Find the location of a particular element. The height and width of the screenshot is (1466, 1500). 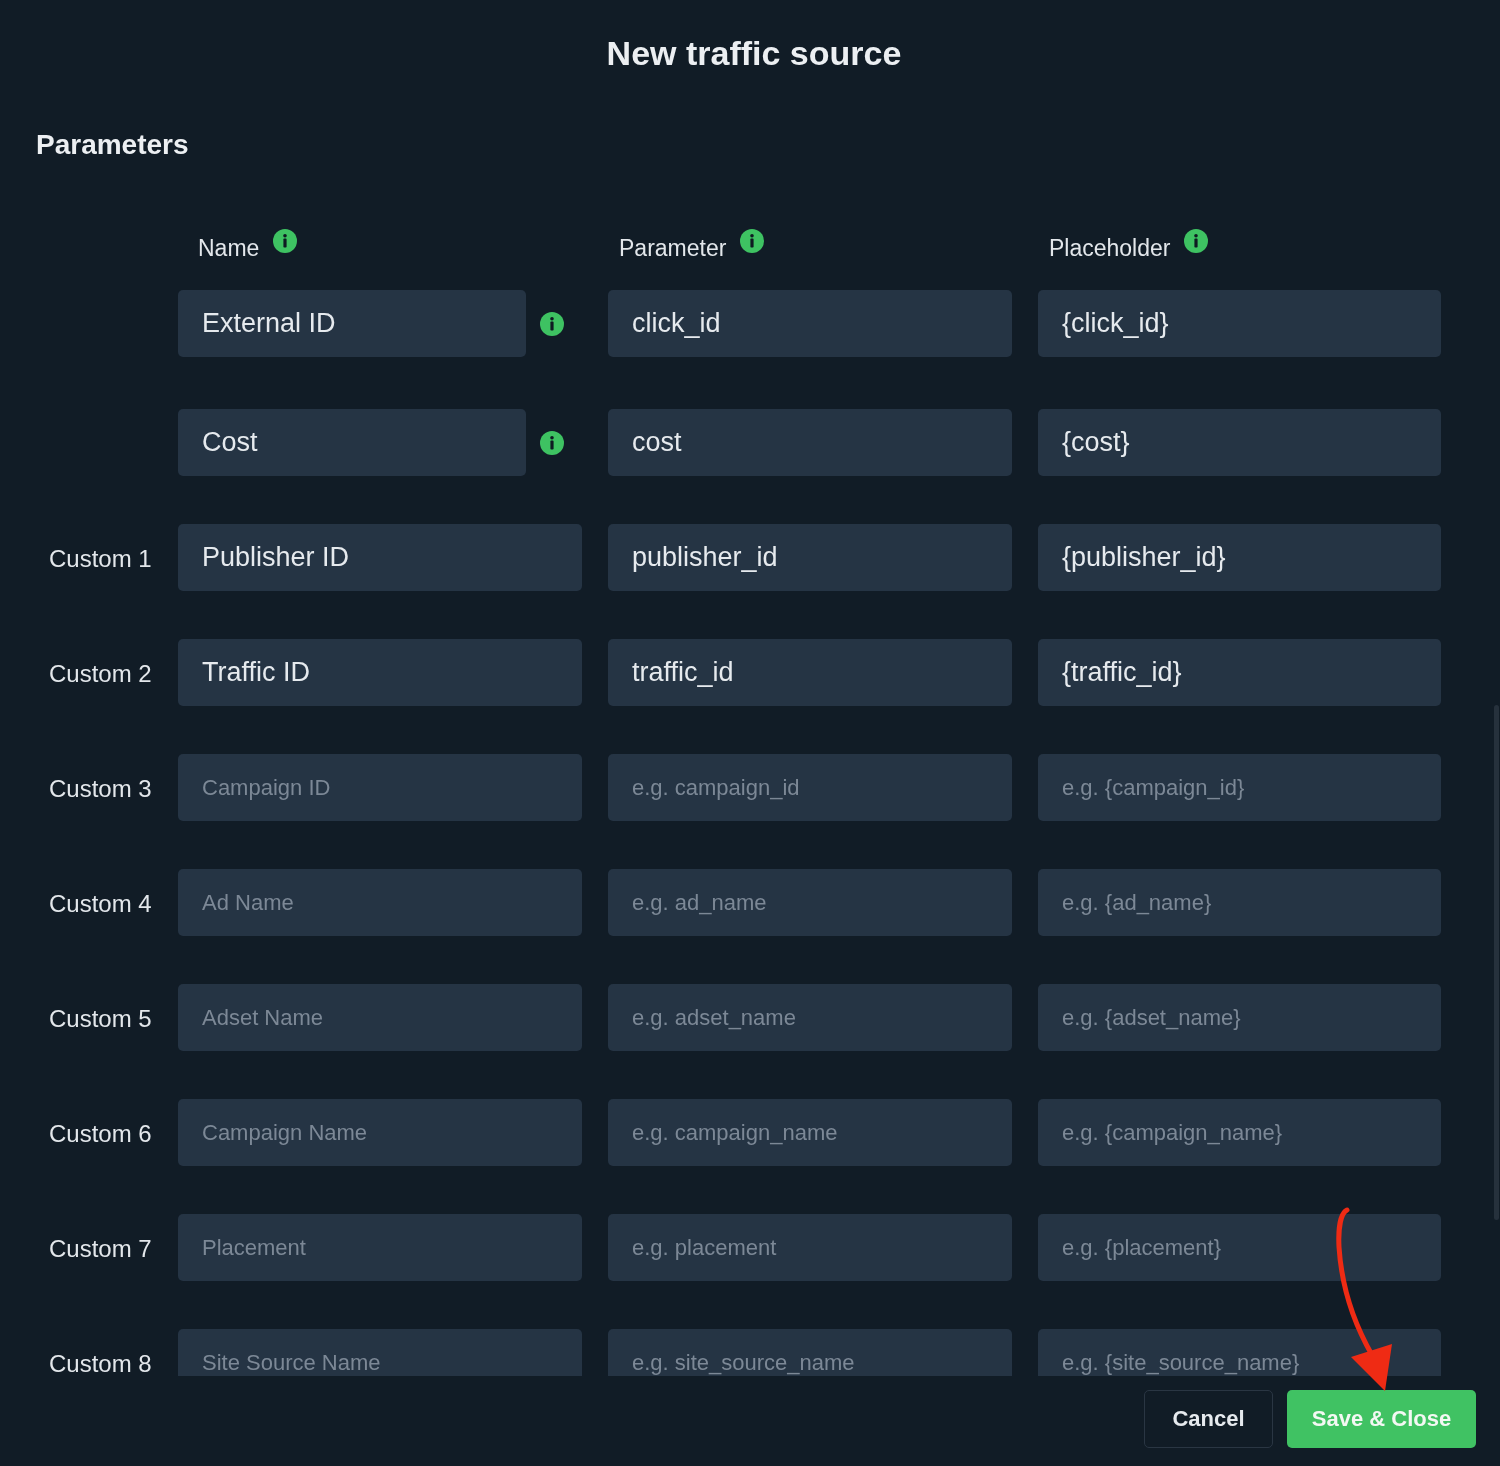

placeholder-field: e.g. {campaign_id} is located at coordinates (1239, 787).